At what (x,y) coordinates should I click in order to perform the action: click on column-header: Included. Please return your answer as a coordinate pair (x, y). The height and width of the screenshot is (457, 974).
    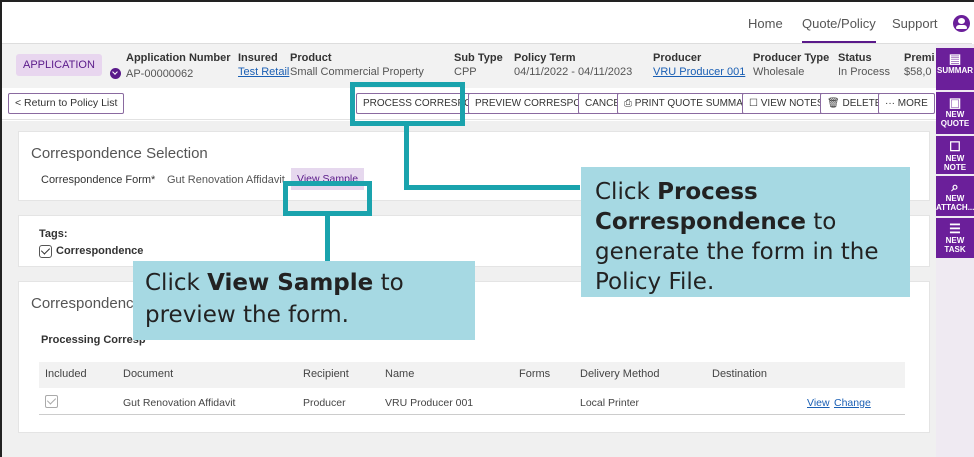
    Looking at the image, I should click on (66, 374).